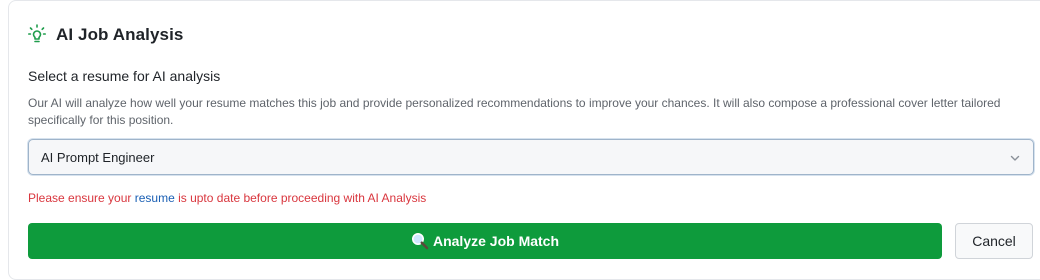  Describe the element at coordinates (1015, 157) in the screenshot. I see `chevron-down-icon` at that location.